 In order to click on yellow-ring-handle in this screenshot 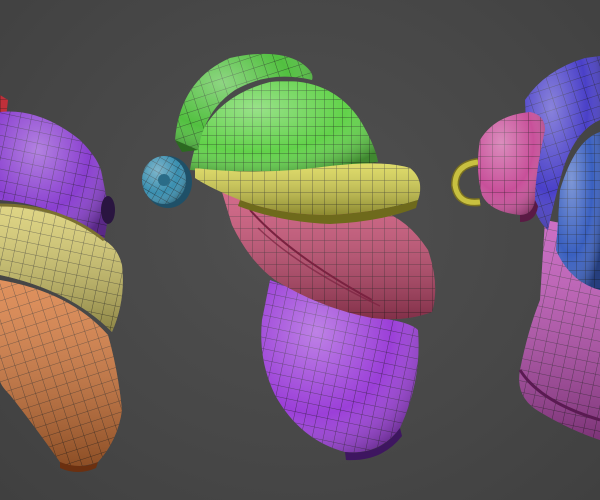, I will do `click(465, 182)`.